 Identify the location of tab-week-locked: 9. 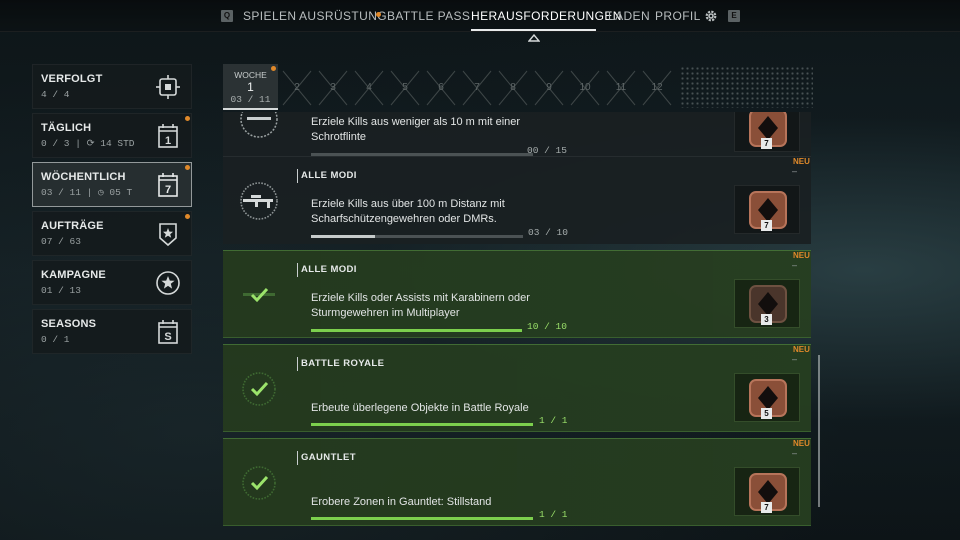
(549, 88).